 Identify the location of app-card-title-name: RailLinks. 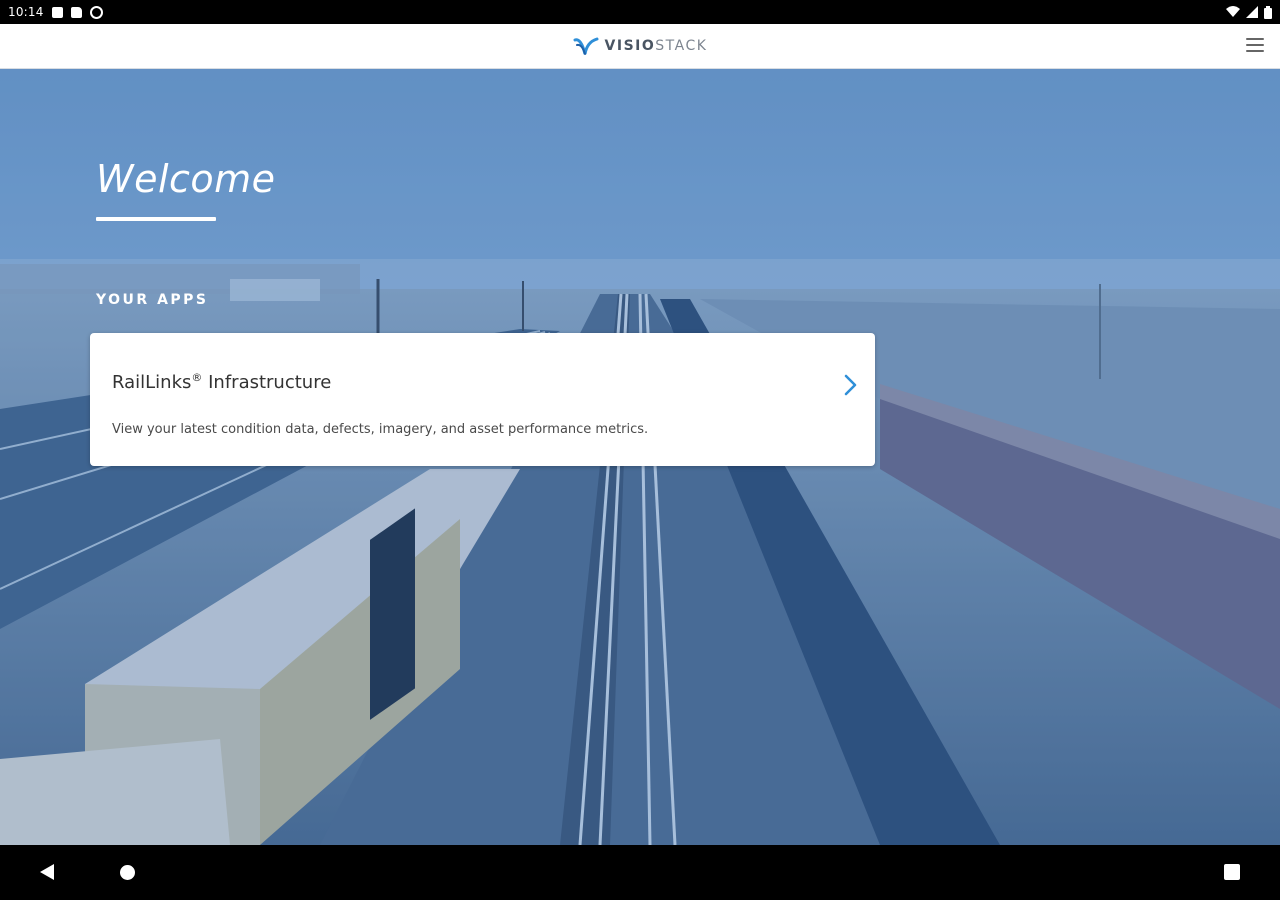
(152, 382).